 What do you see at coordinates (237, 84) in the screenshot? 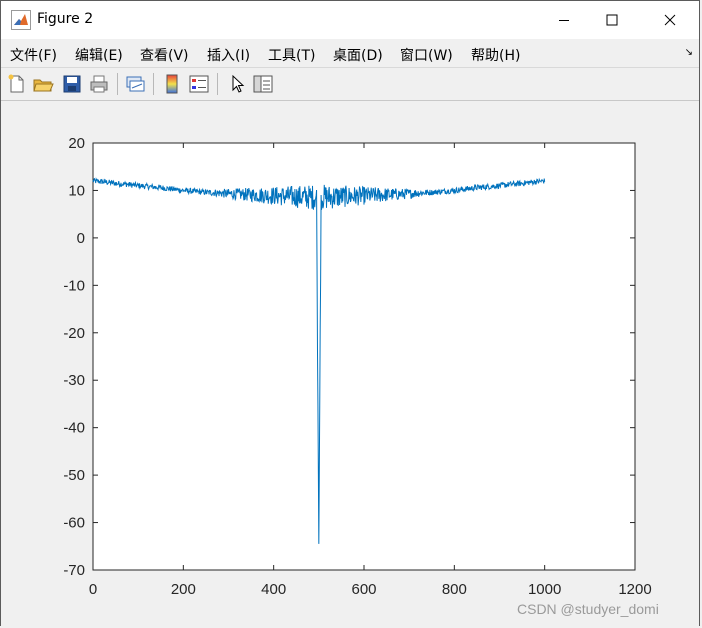
I see `pointer-icon` at bounding box center [237, 84].